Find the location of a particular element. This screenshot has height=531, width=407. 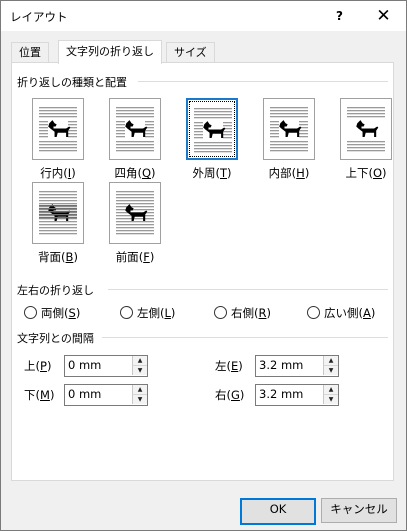

left-distance-label: 左(E) is located at coordinates (229, 366).